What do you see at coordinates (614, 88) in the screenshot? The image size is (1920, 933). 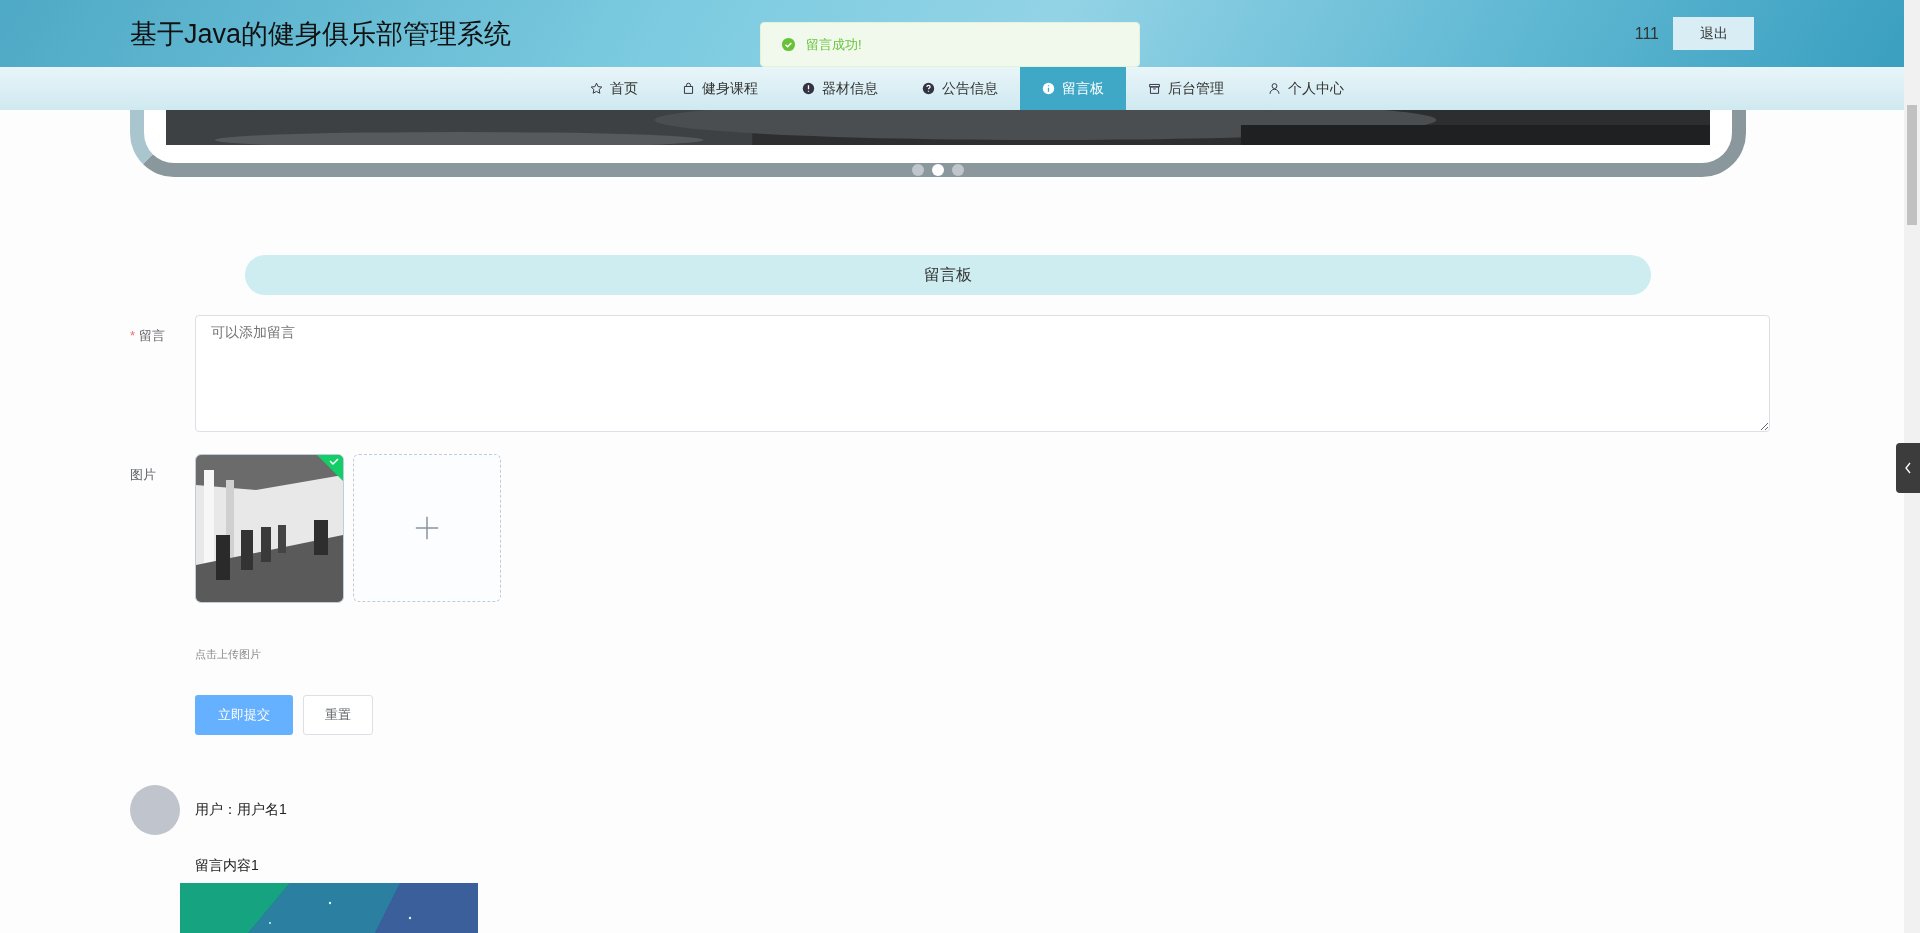 I see `nav-tab: 首页` at bounding box center [614, 88].